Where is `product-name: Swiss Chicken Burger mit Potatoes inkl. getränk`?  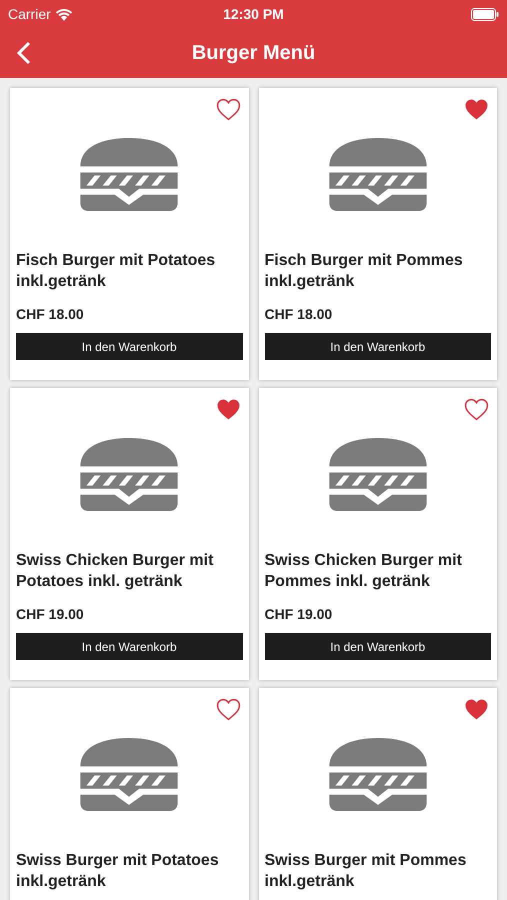
product-name: Swiss Chicken Burger mit Potatoes inkl. getränk is located at coordinates (115, 571).